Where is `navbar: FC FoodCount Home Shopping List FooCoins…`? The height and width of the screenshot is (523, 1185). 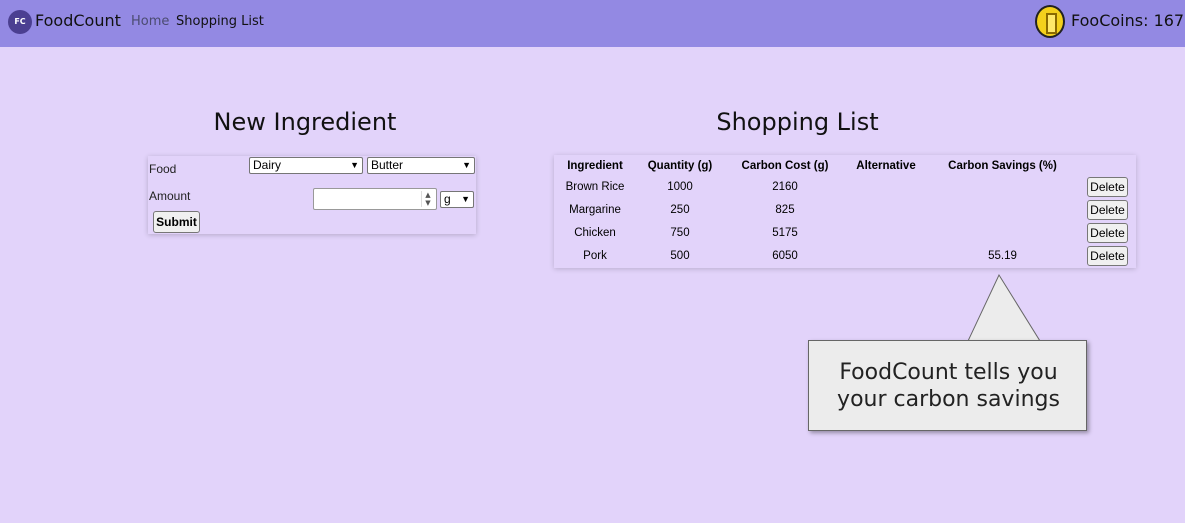
navbar: FC FoodCount Home Shopping List FooCoins… is located at coordinates (592, 23).